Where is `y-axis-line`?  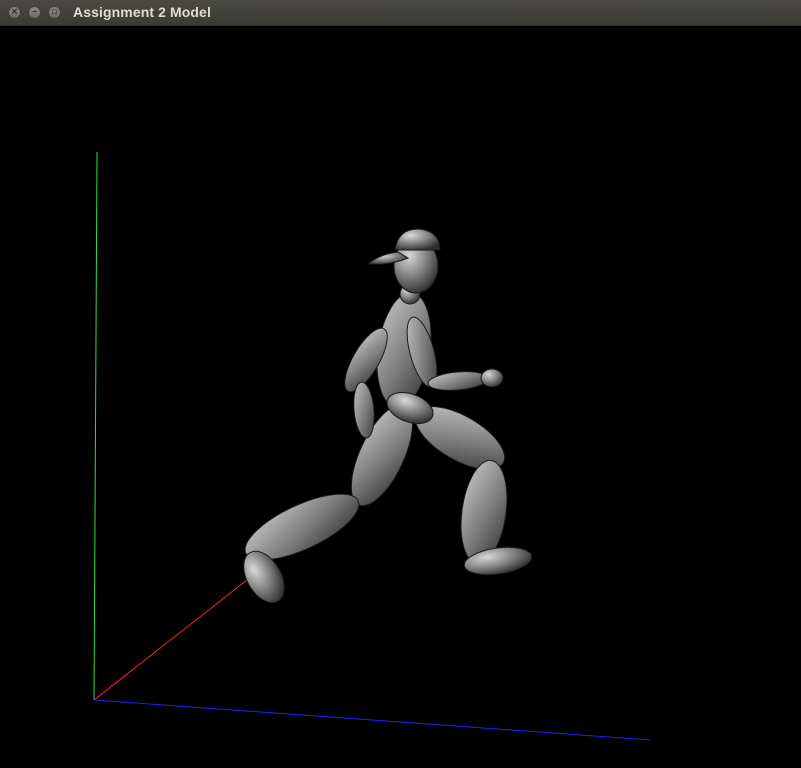
y-axis-line is located at coordinates (95, 426).